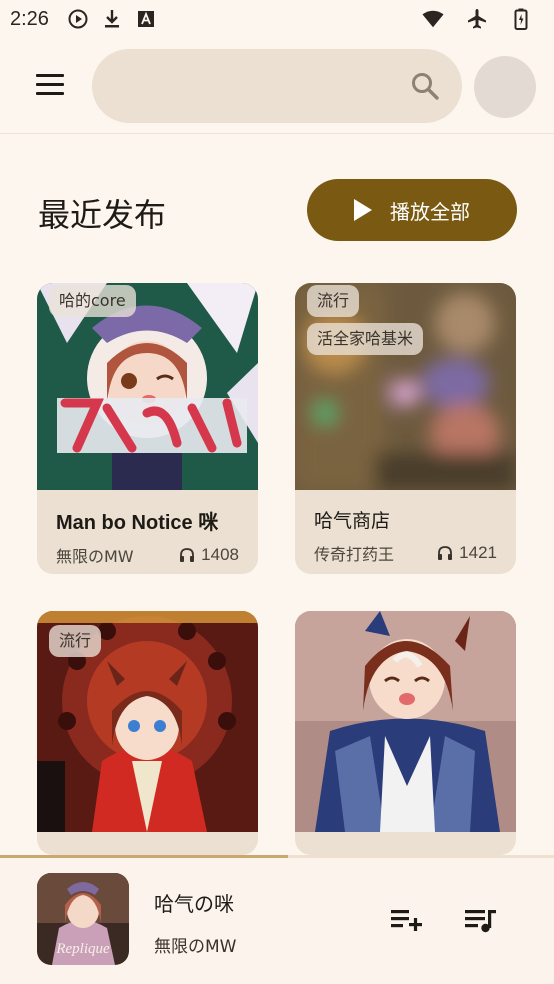  Describe the element at coordinates (146, 19) in the screenshot. I see `font-a-icon` at that location.